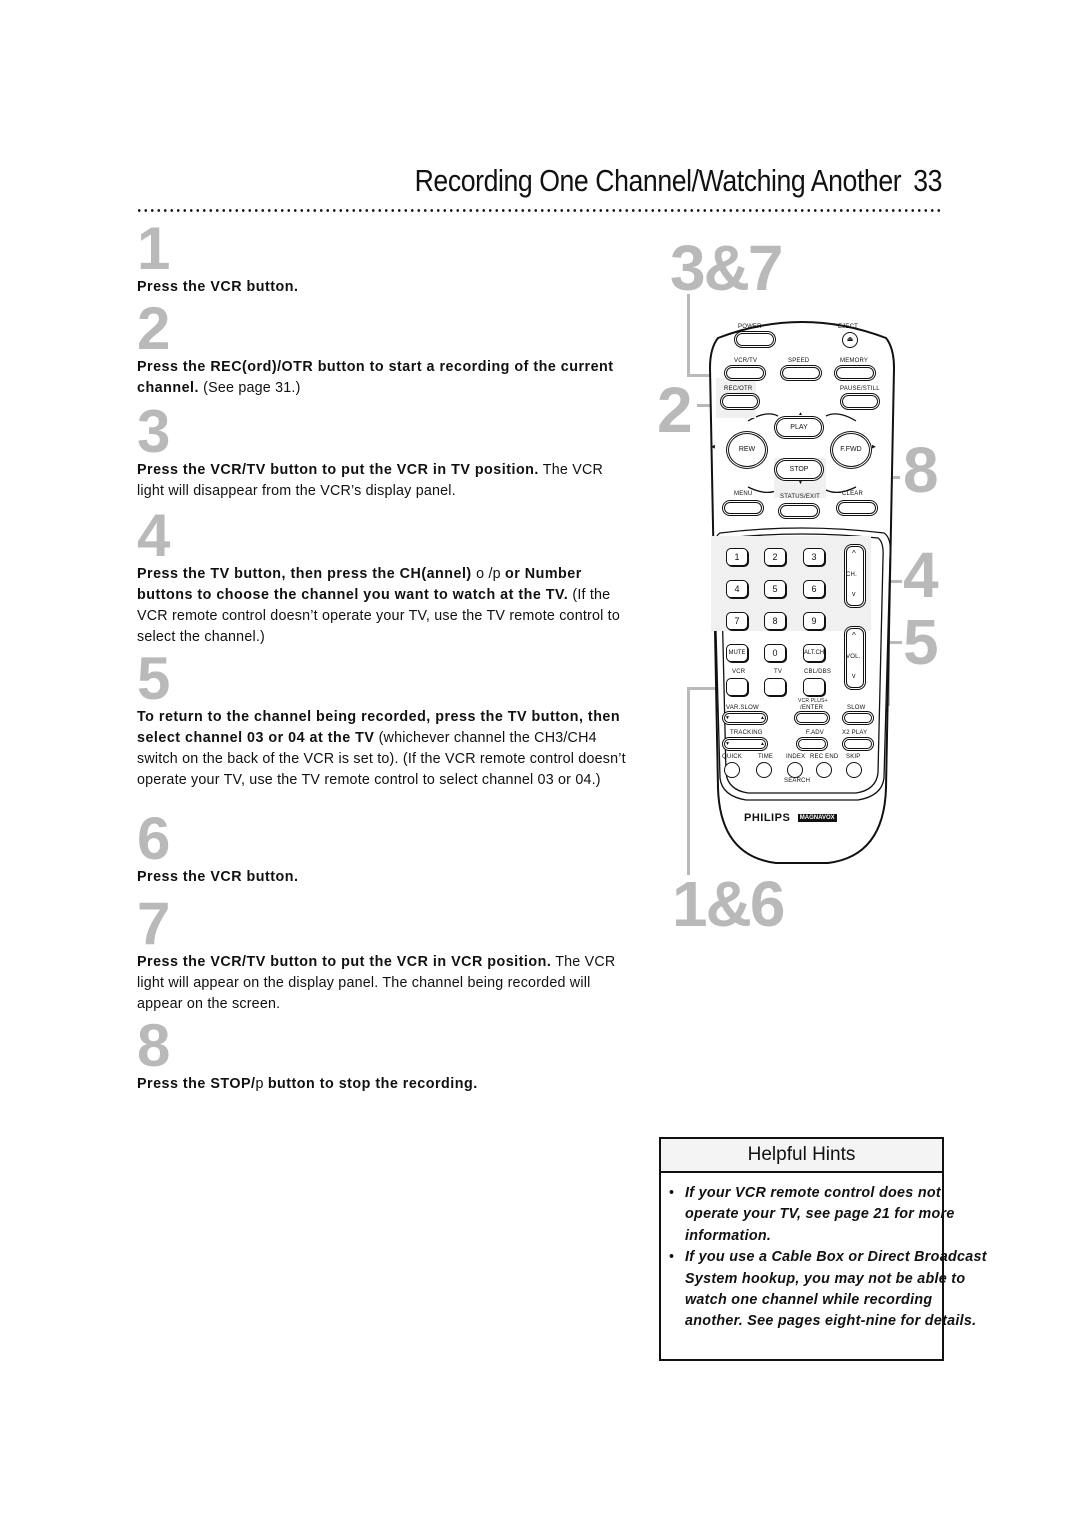 The image size is (1080, 1528). Describe the element at coordinates (860, 401) in the screenshot. I see `pause-still-button` at that location.